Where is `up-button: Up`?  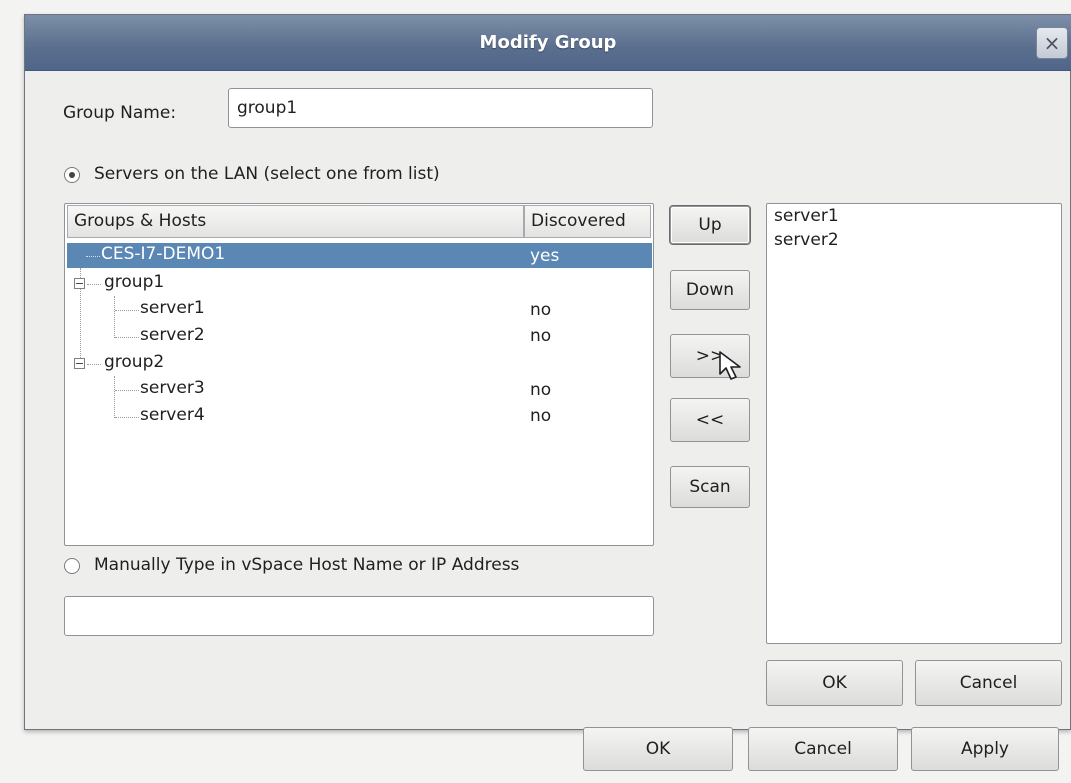
up-button: Up is located at coordinates (710, 225).